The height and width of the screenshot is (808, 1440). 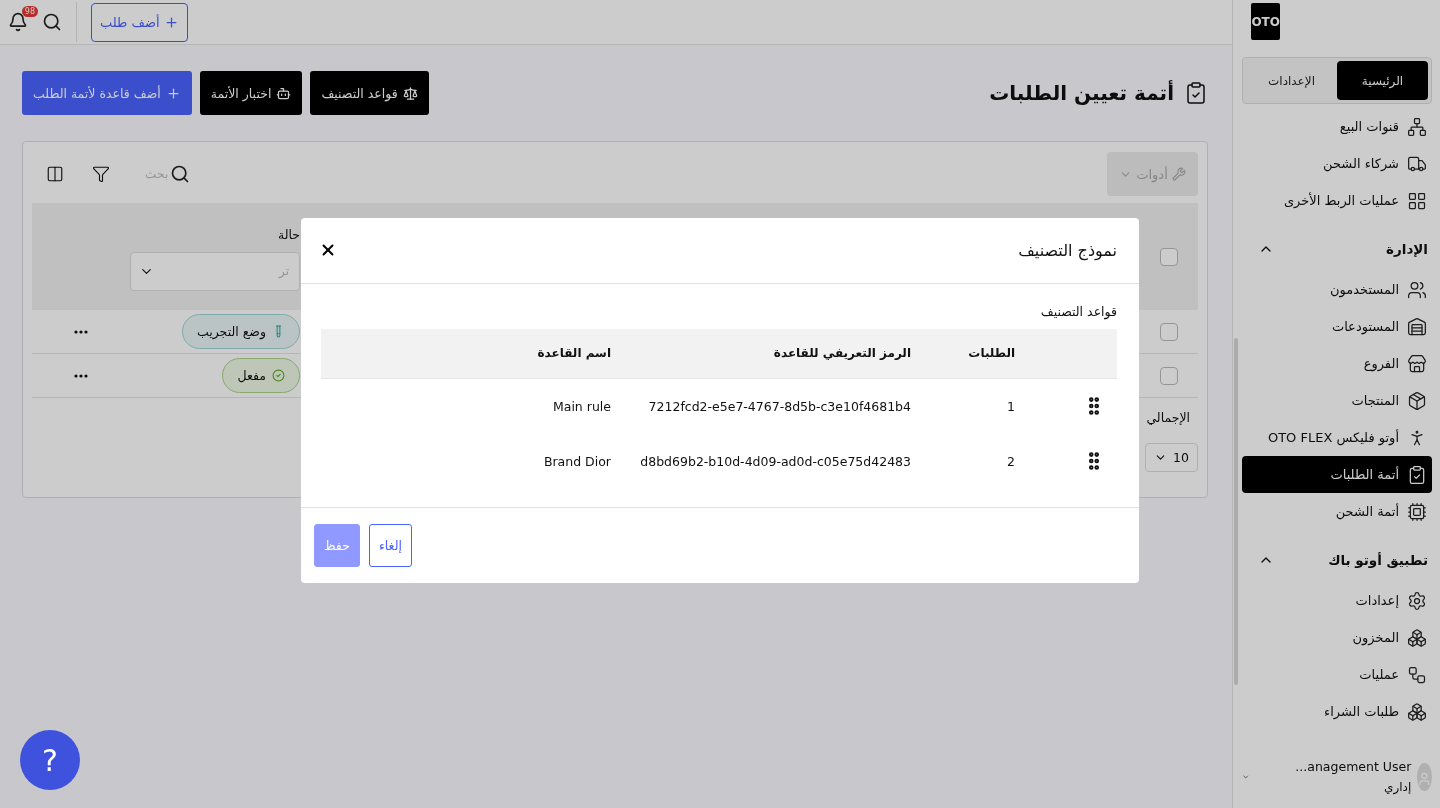 What do you see at coordinates (1011, 461) in the screenshot?
I see `table-cell: 2` at bounding box center [1011, 461].